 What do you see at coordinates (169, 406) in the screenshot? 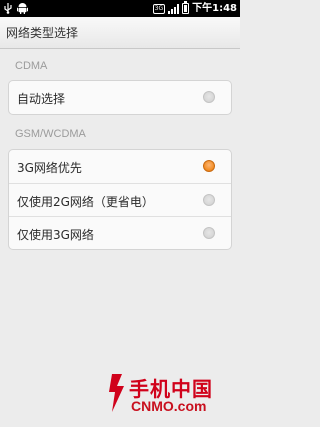
I see `watermark-en: CNMO.com` at bounding box center [169, 406].